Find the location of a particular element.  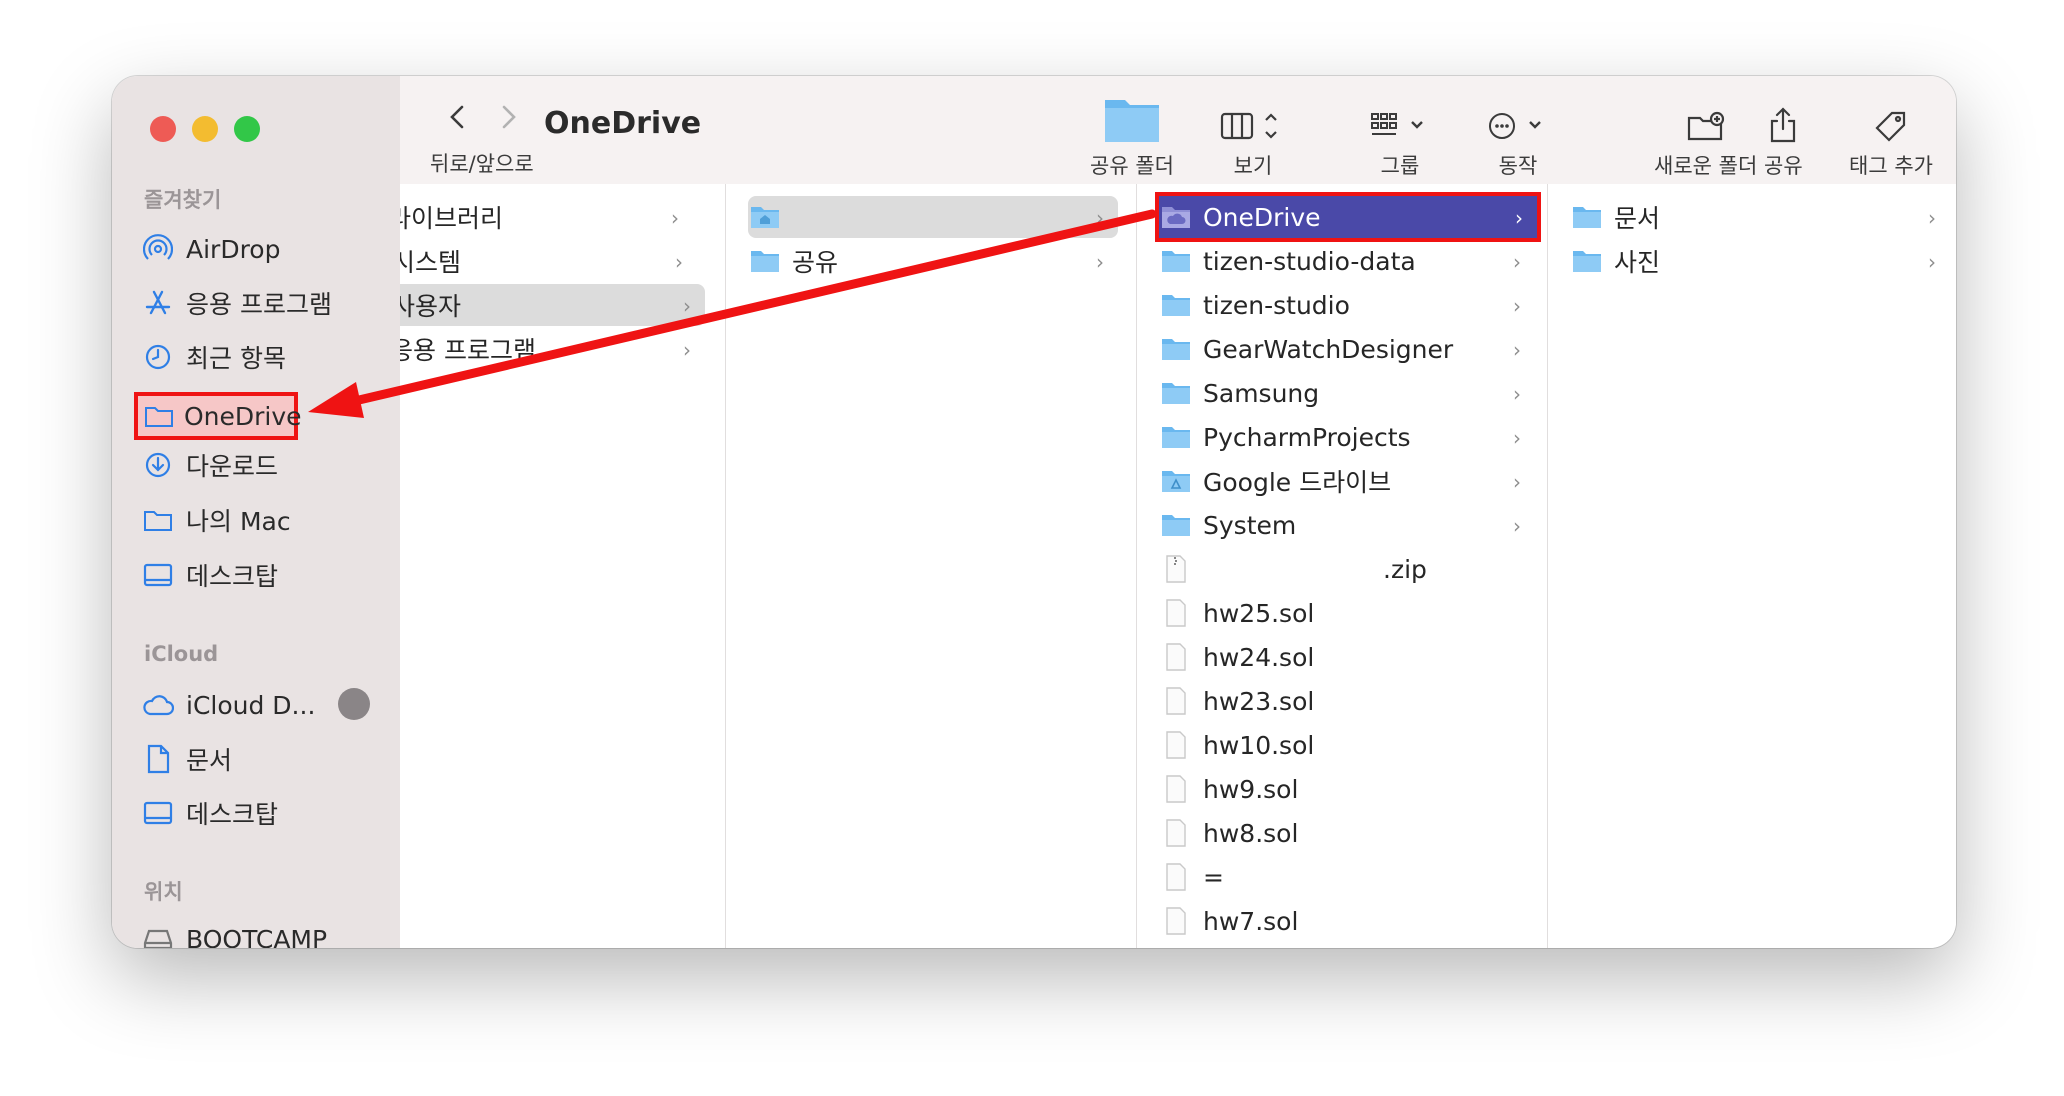

icloud-section-title: iCloud is located at coordinates (181, 654).